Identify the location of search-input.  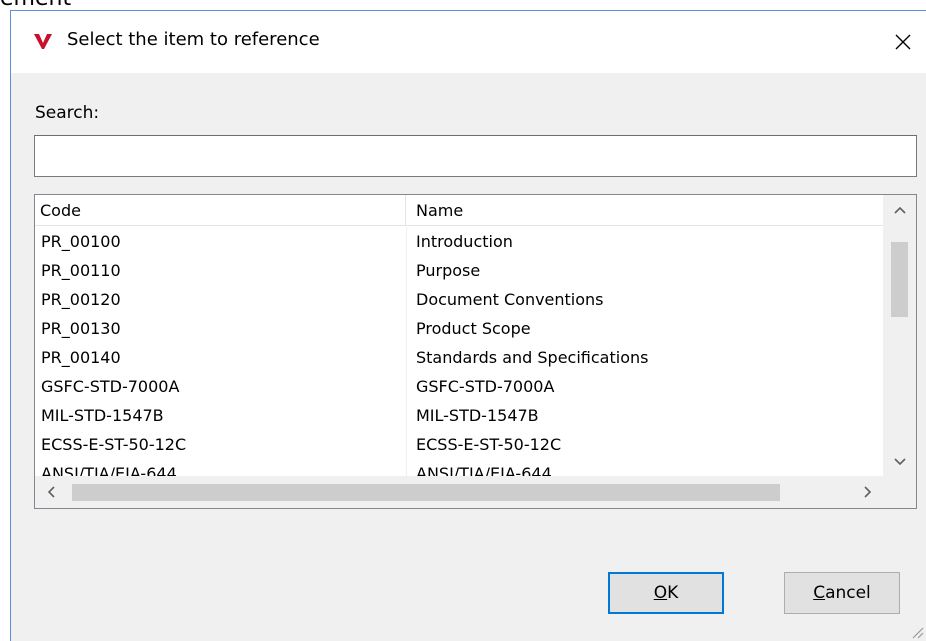
(475, 156).